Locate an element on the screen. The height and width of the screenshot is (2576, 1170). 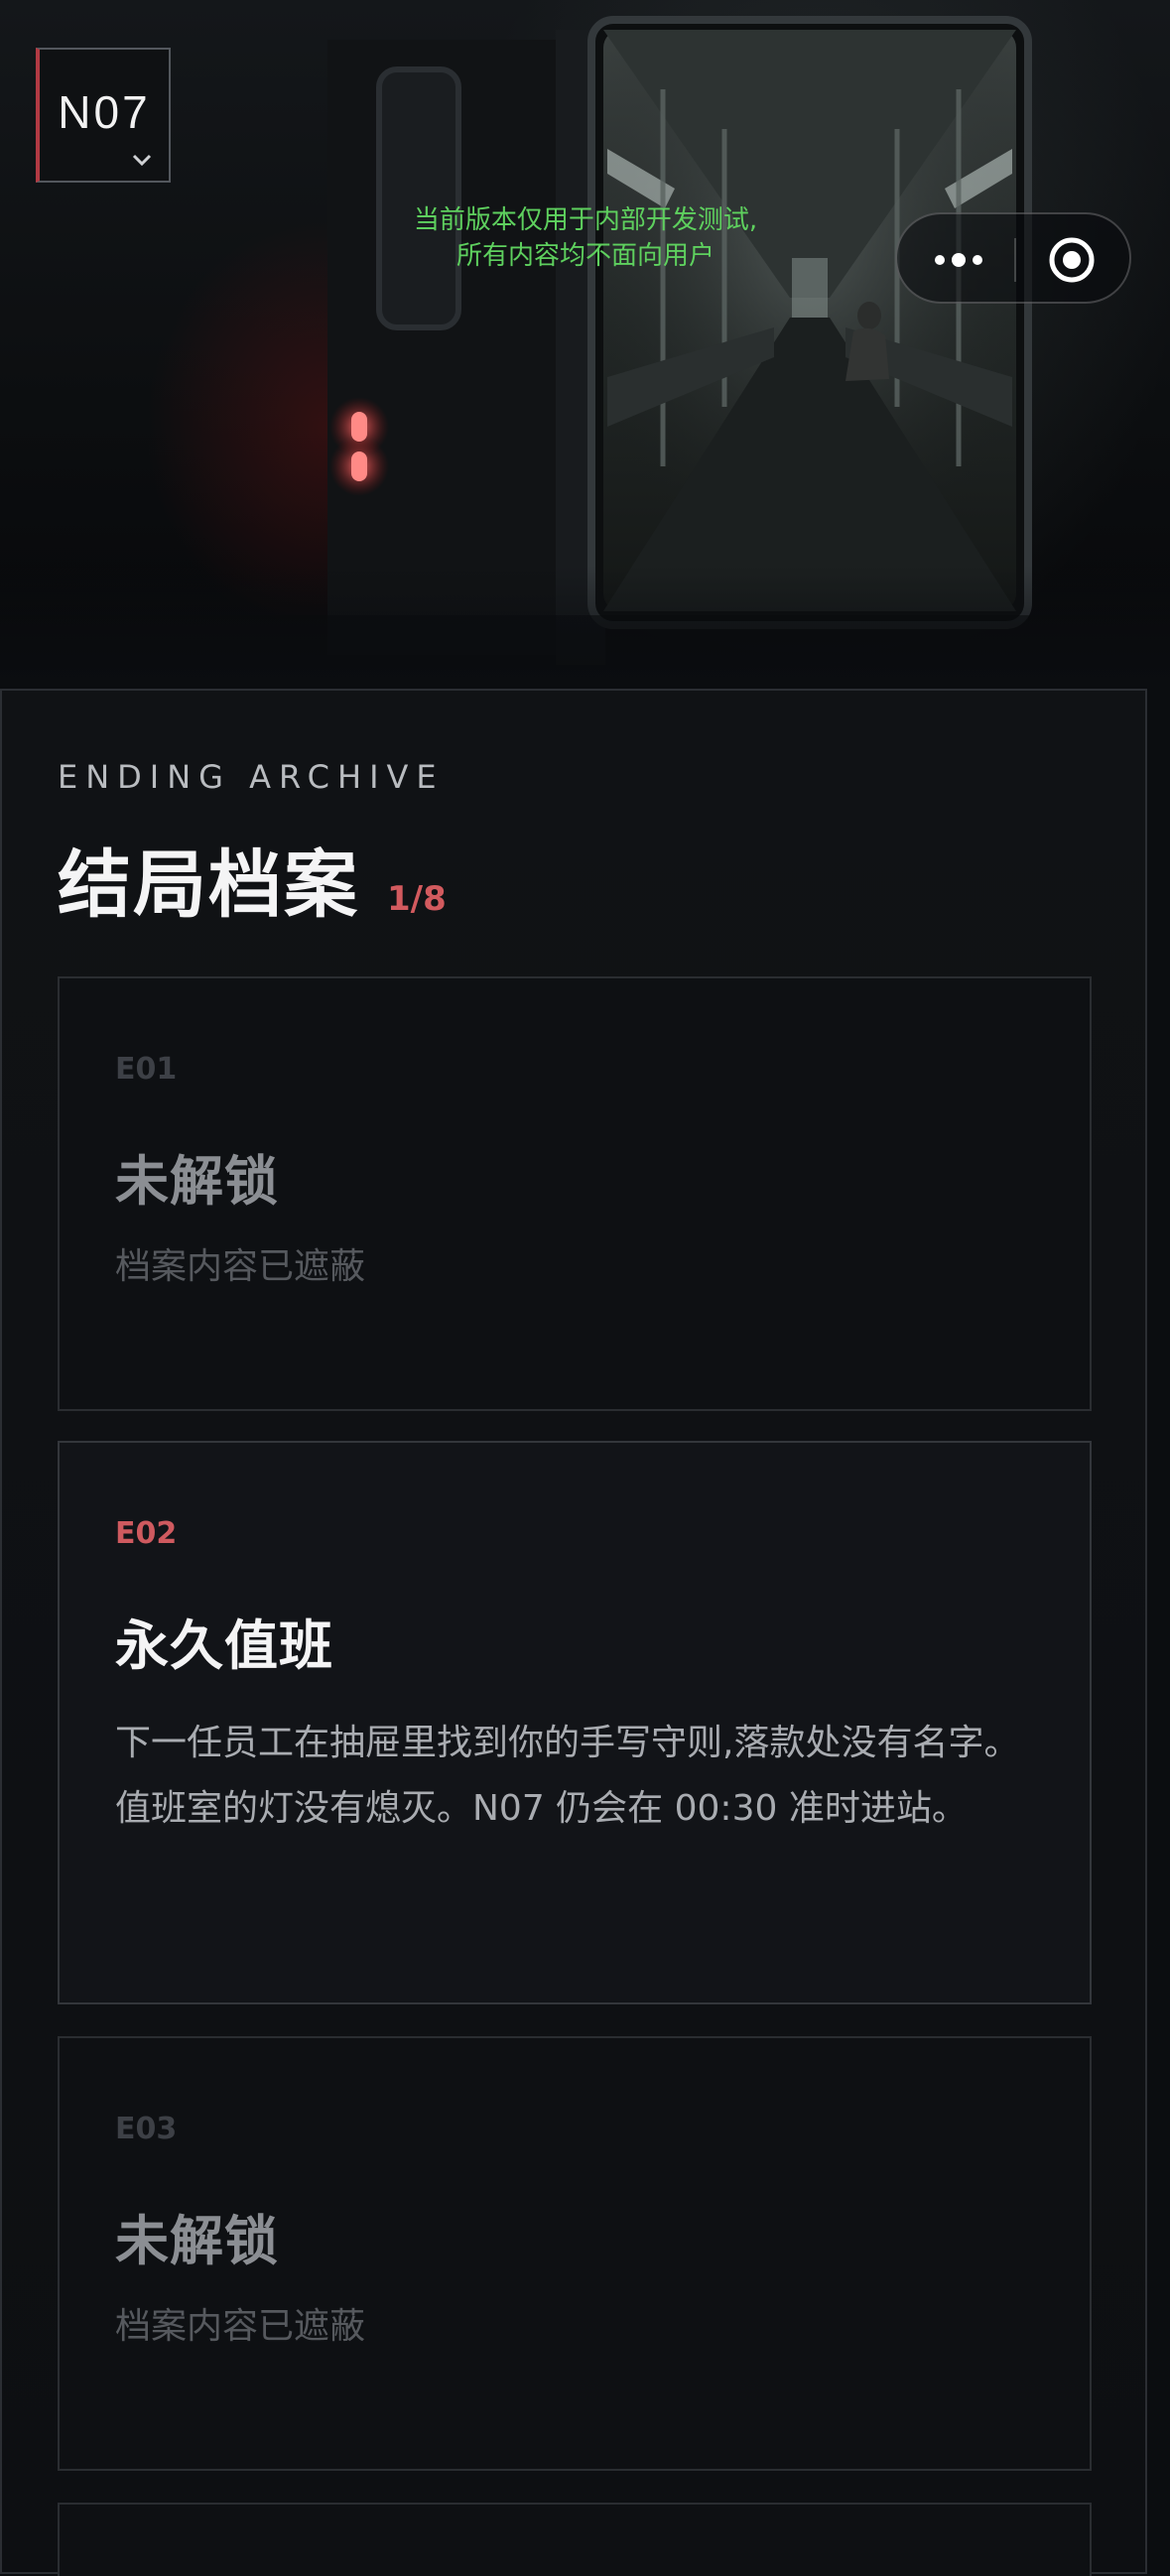
dev-notice-line1: 当前版本仅用于内部开发测试, is located at coordinates (585, 220).